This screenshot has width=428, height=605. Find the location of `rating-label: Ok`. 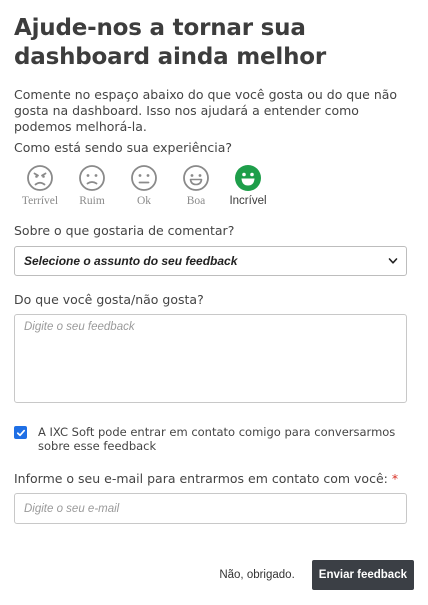

rating-label: Ok is located at coordinates (144, 201).